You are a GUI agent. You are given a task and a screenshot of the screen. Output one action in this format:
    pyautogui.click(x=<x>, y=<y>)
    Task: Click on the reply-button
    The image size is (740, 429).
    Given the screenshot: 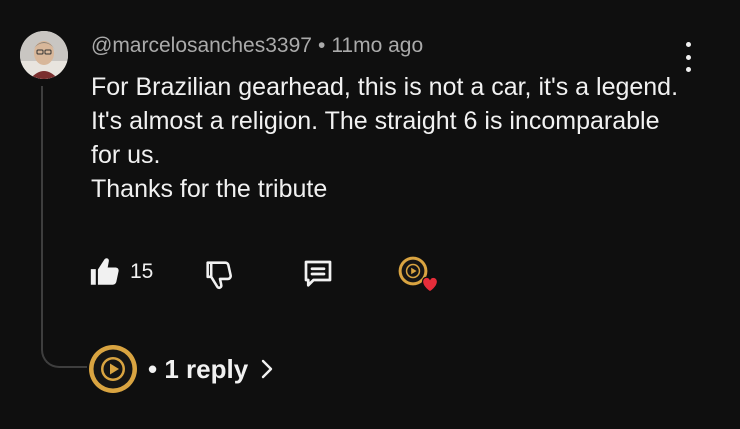 What is the action you would take?
    pyautogui.click(x=318, y=274)
    